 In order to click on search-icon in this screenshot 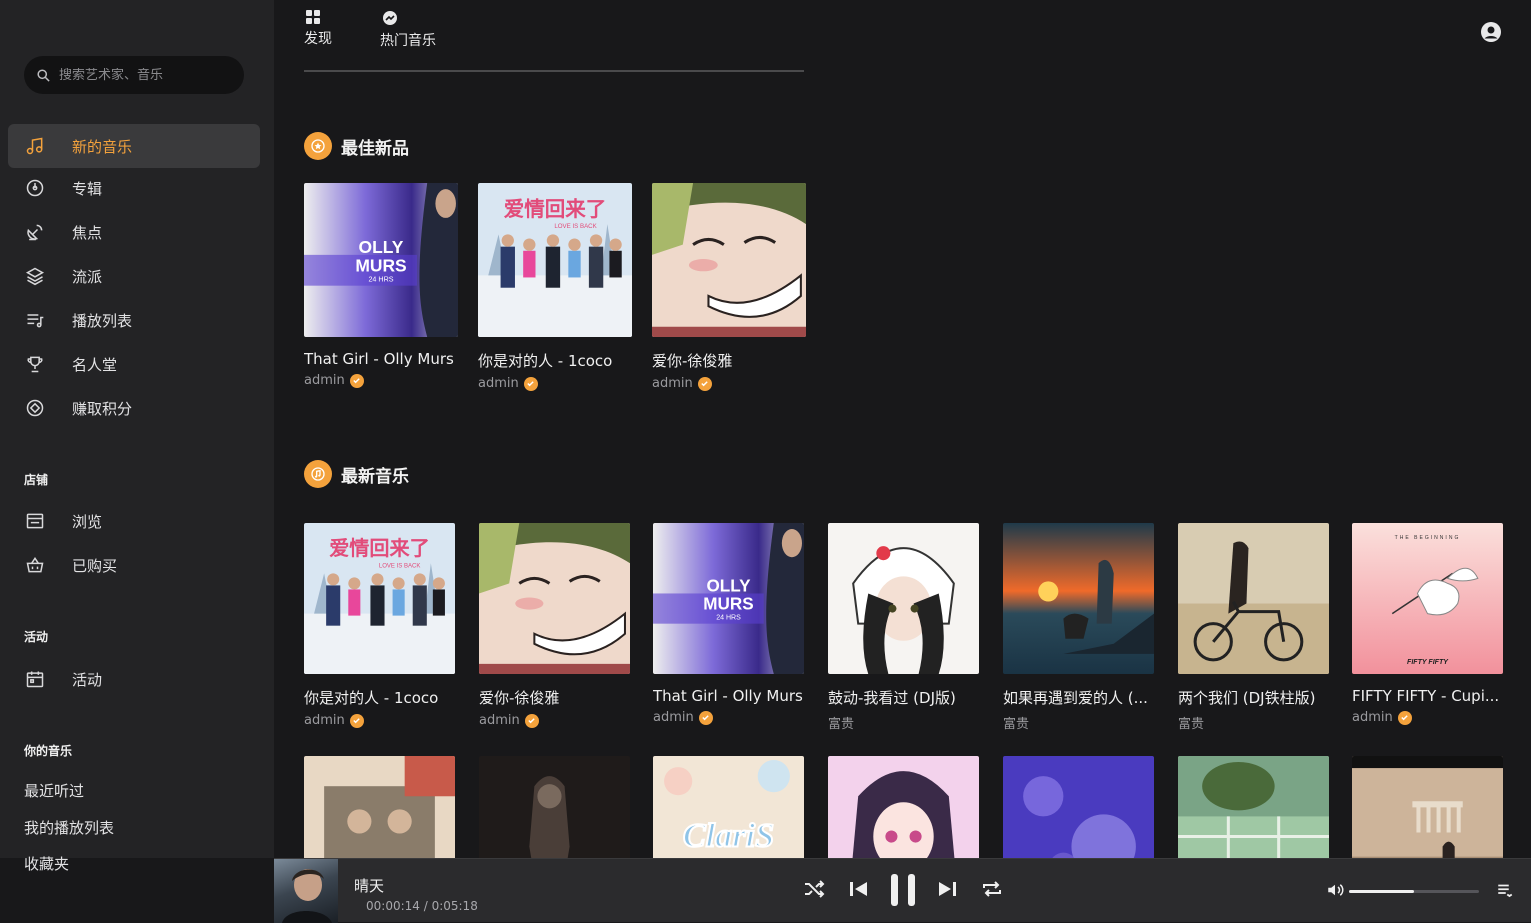, I will do `click(43, 75)`.